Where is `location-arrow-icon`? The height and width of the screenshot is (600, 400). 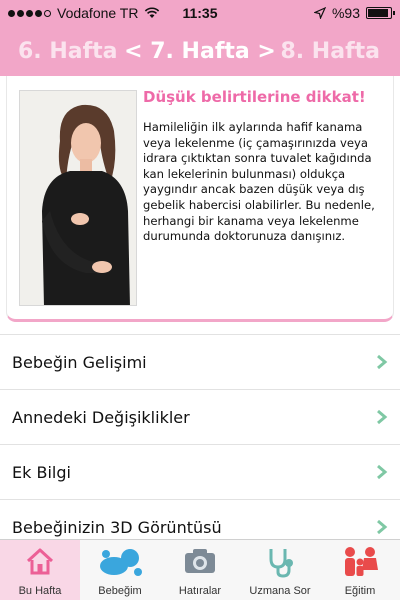
location-arrow-icon is located at coordinates (319, 13).